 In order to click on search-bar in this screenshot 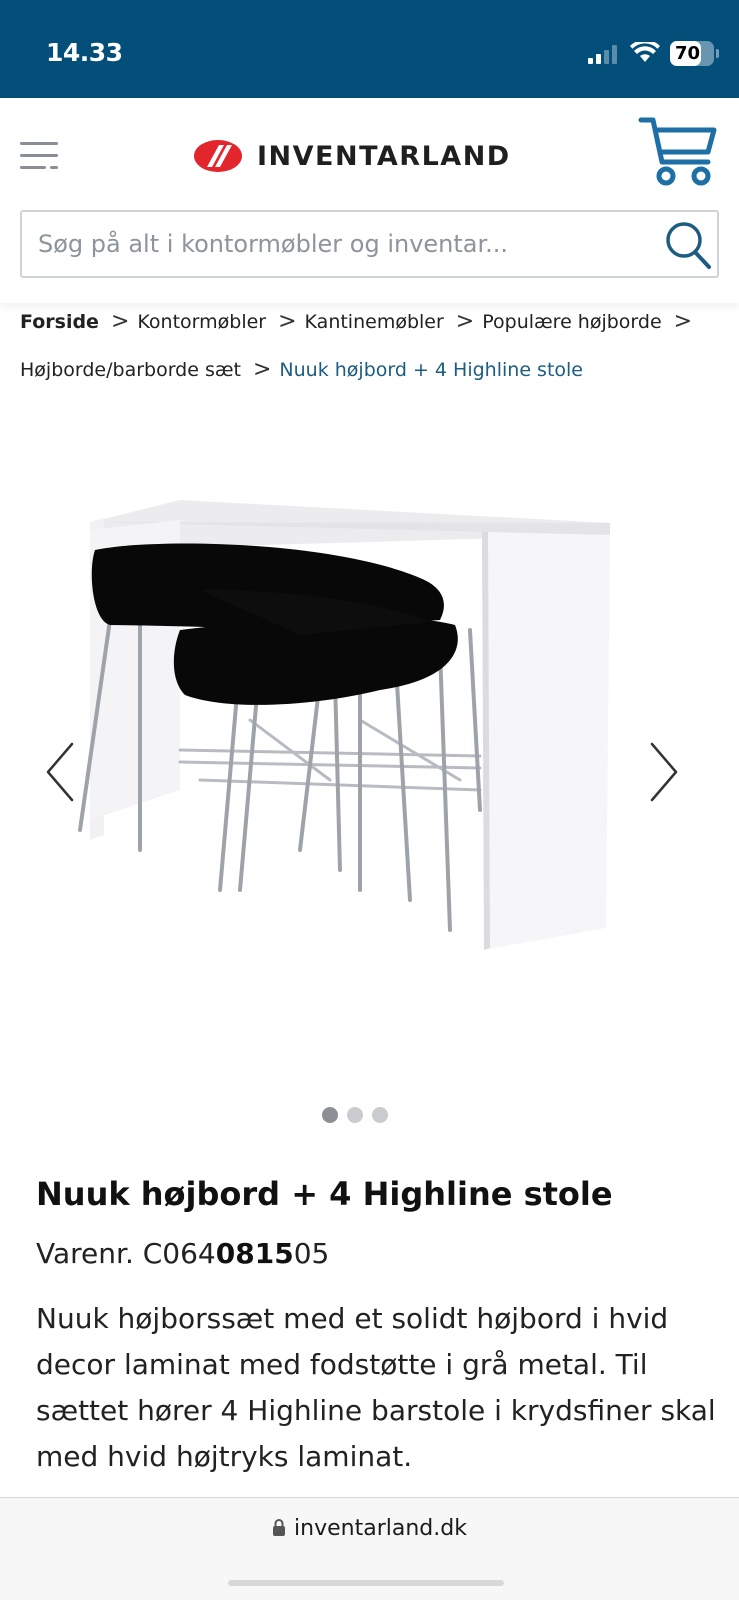, I will do `click(369, 244)`.